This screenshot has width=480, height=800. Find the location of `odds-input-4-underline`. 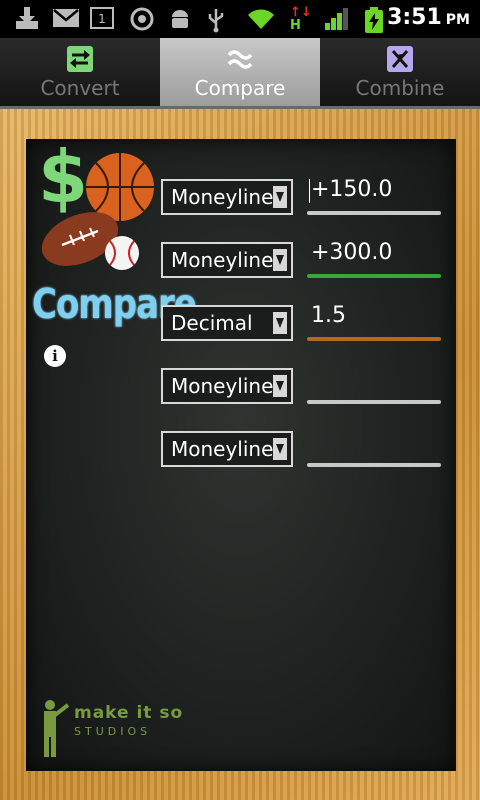

odds-input-4-underline is located at coordinates (374, 402).